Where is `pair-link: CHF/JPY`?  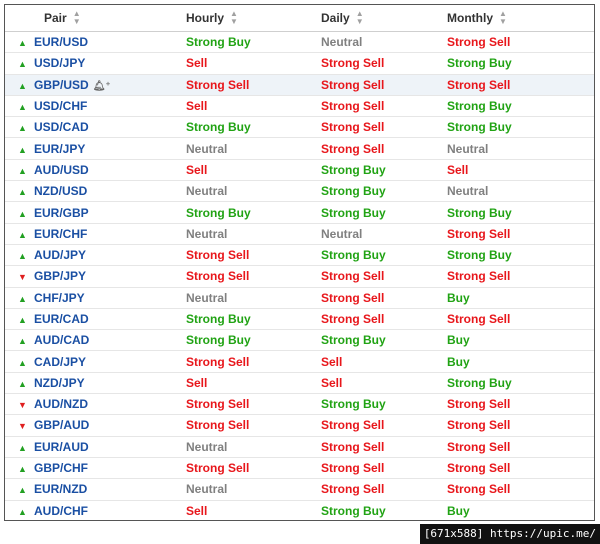
pair-link: CHF/JPY is located at coordinates (59, 298).